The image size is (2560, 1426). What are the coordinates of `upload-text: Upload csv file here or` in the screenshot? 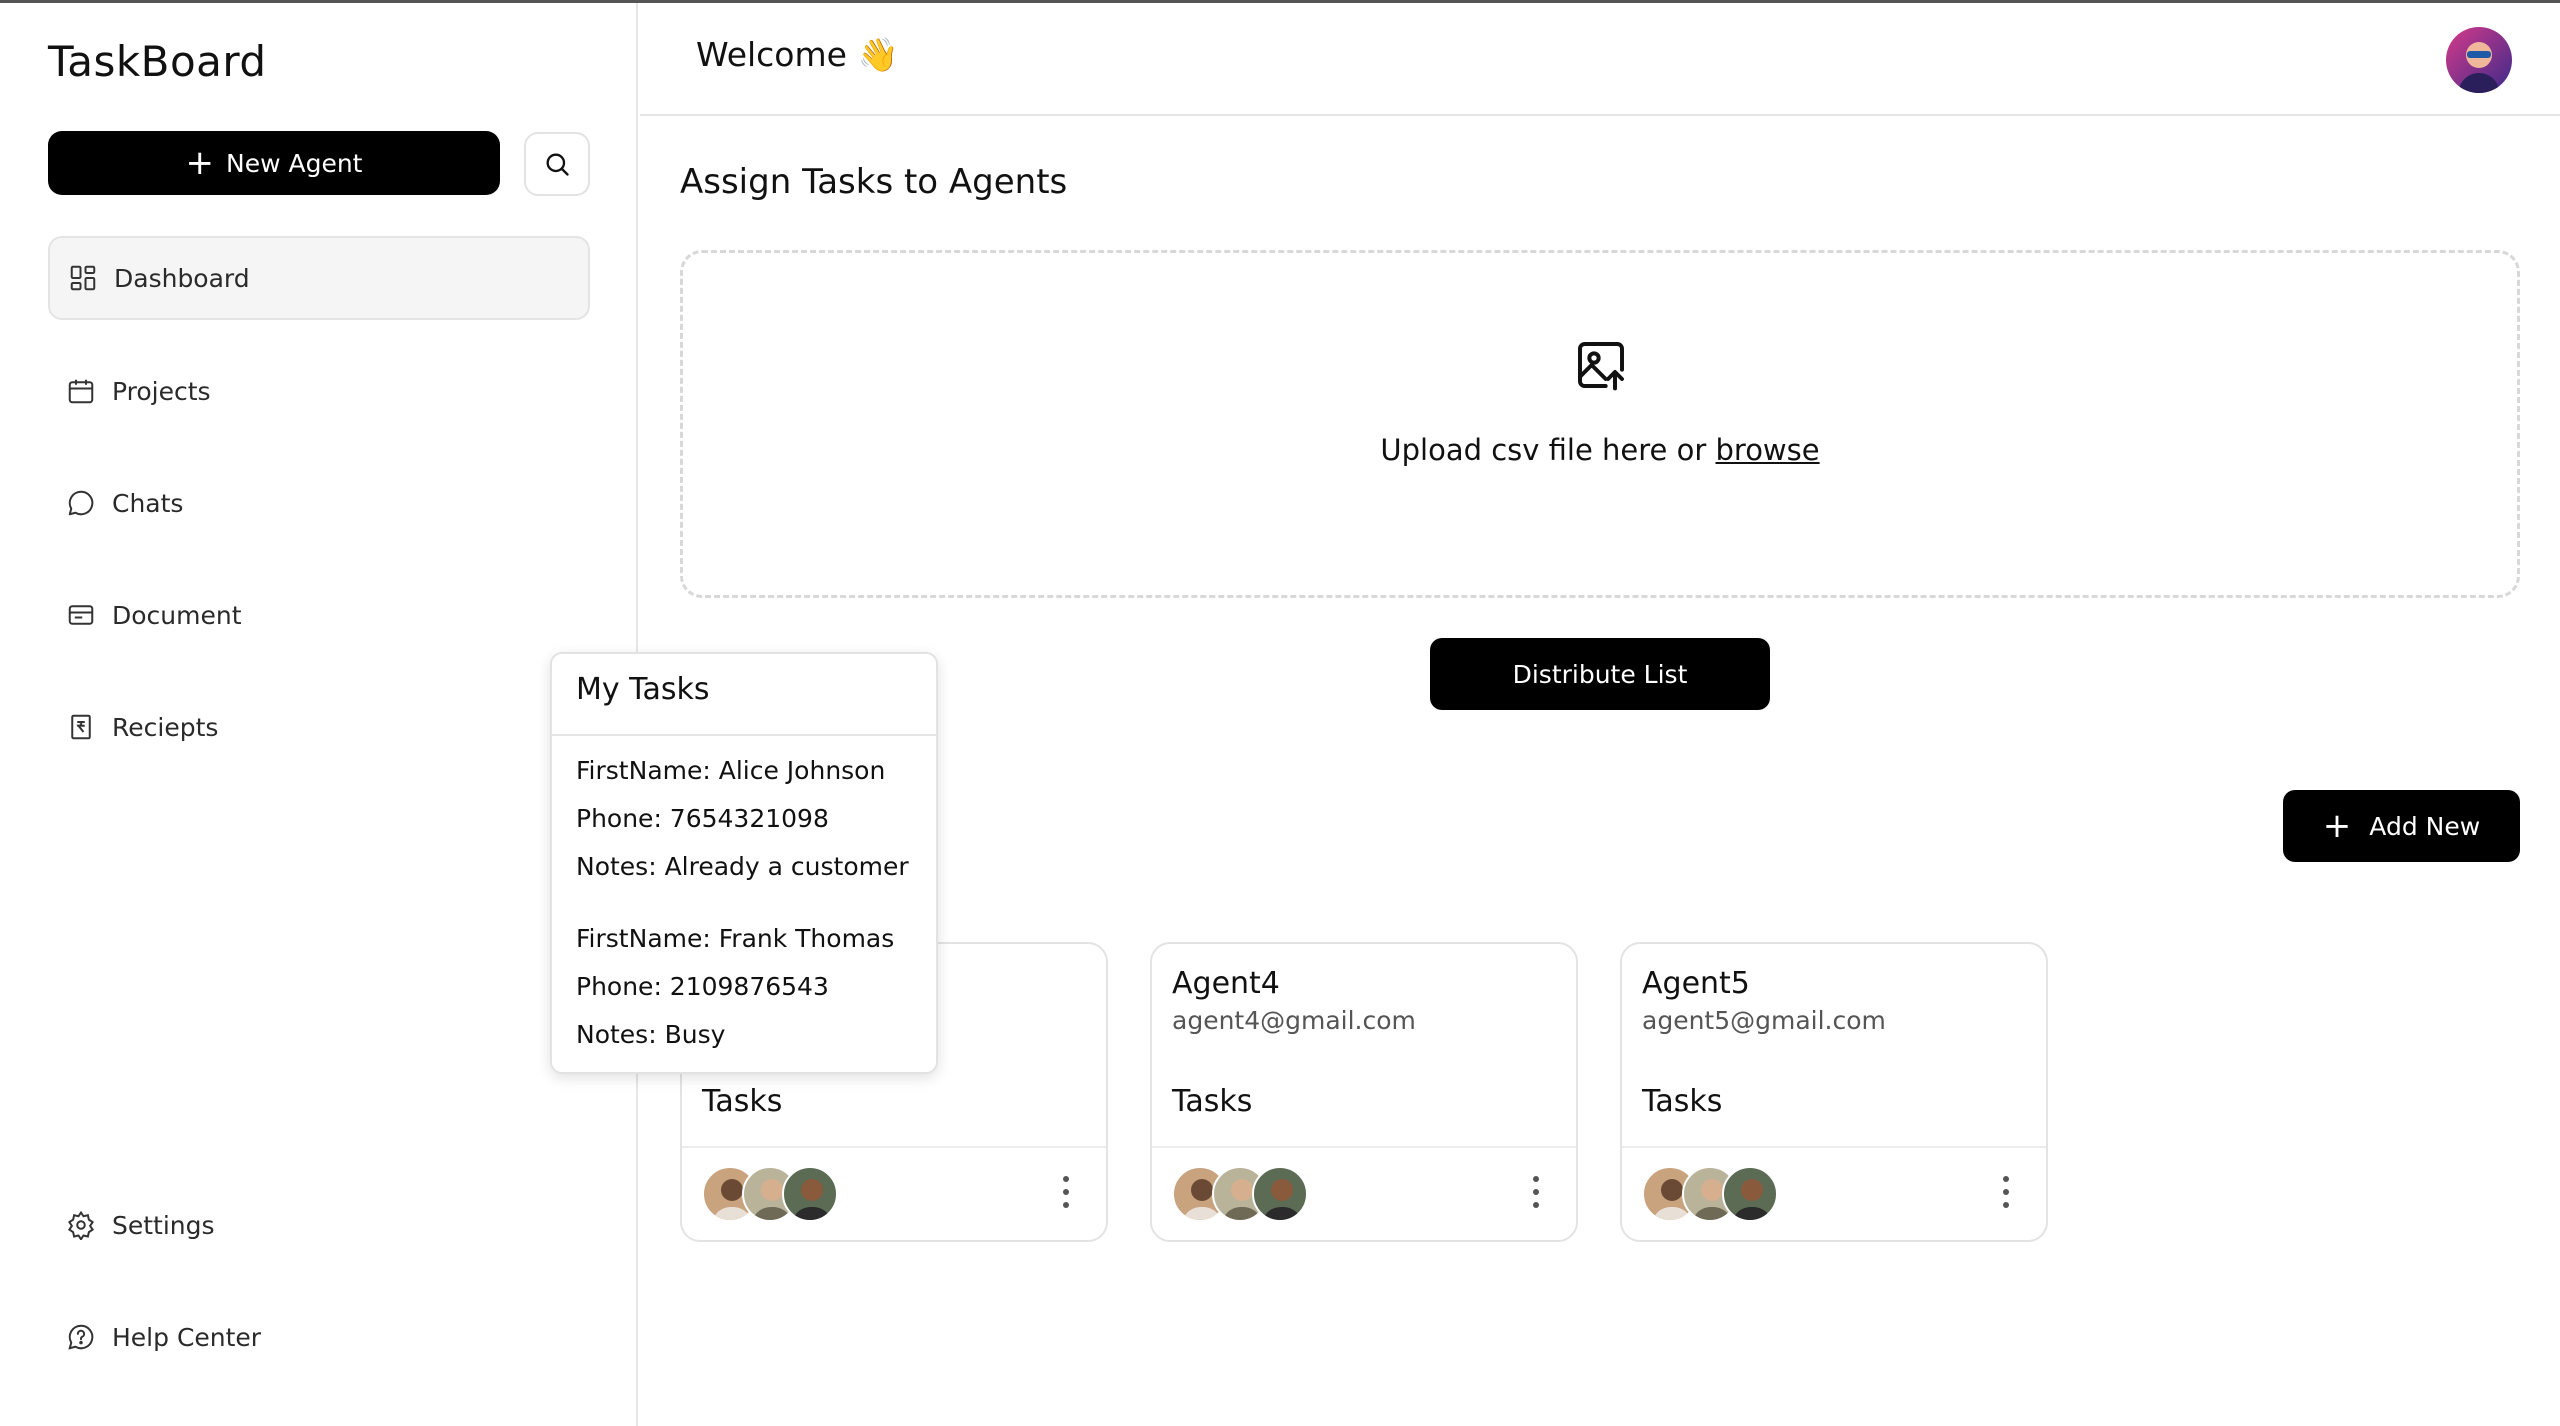 It's located at (1543, 450).